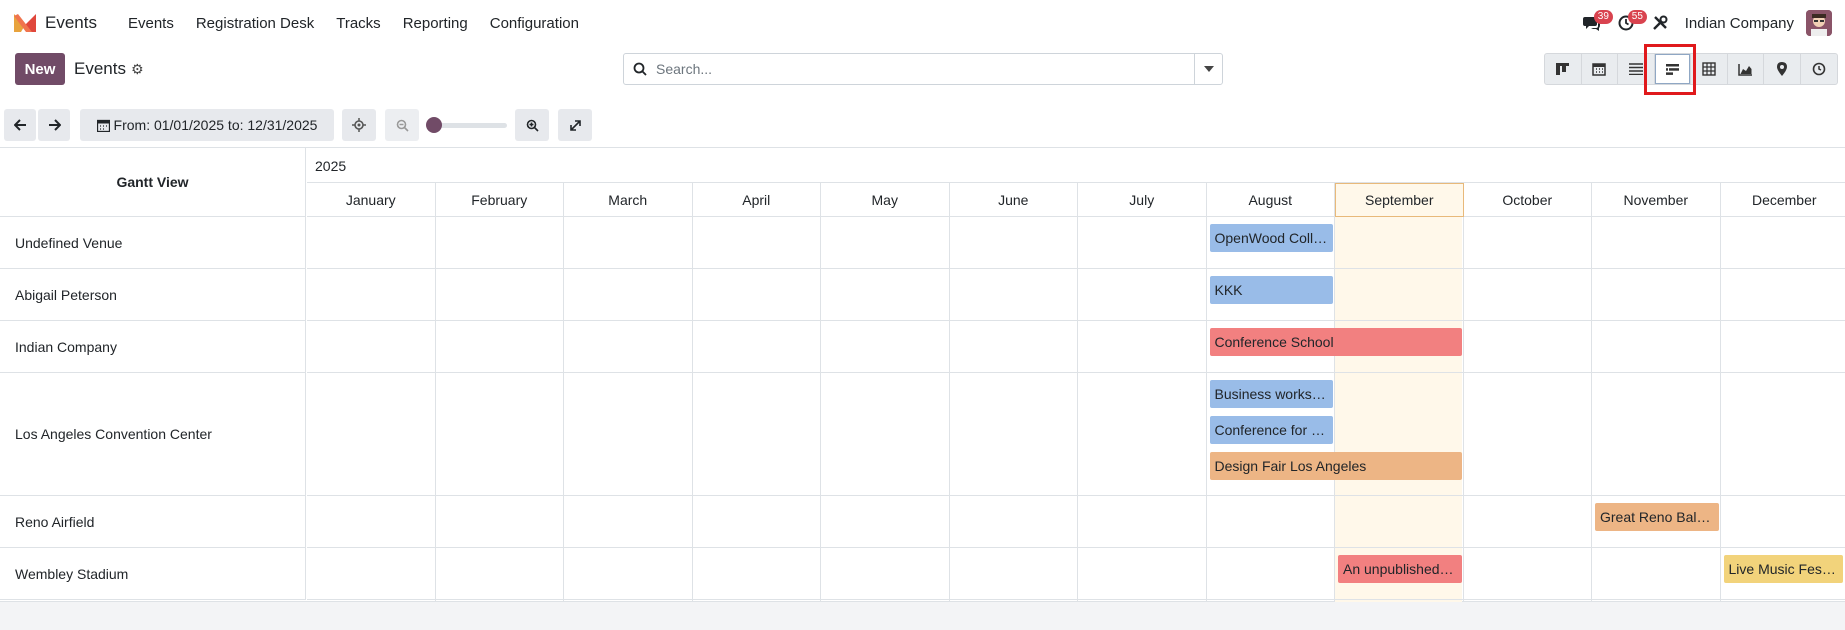 This screenshot has width=1845, height=630. Describe the element at coordinates (1819, 23) in the screenshot. I see `user-avatar` at that location.